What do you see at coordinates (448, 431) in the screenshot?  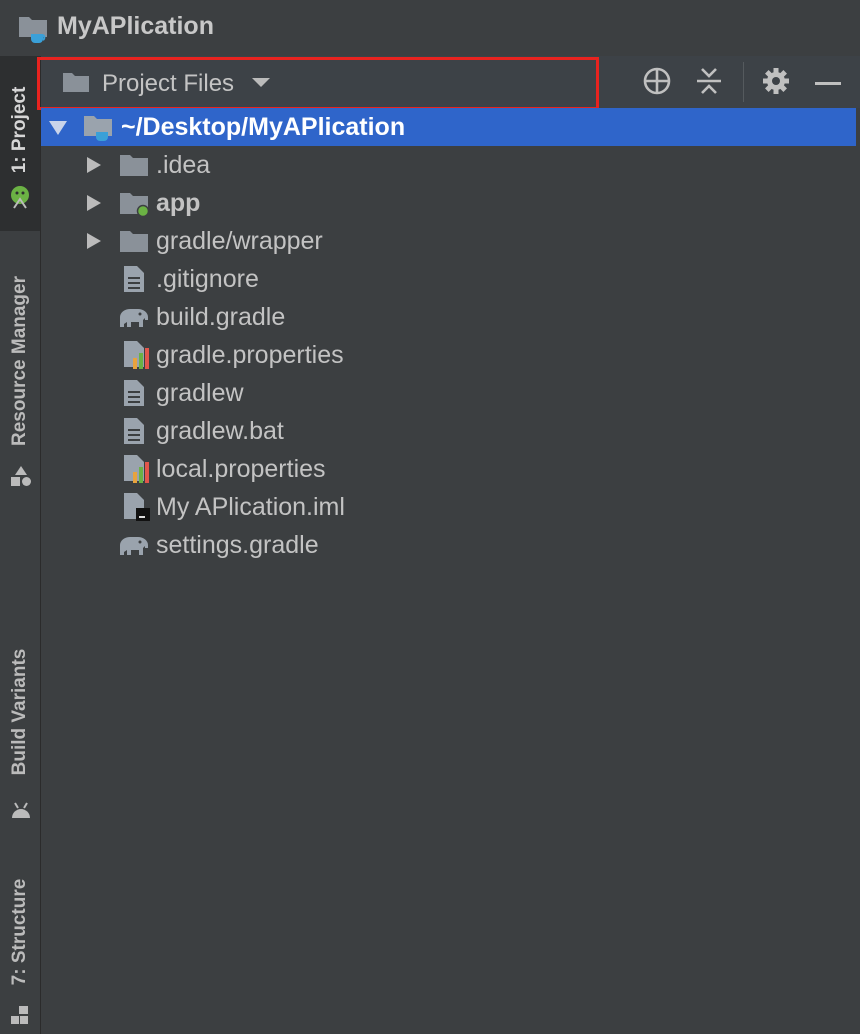 I see `tree-item-gradlew-bat: gradlew.bat` at bounding box center [448, 431].